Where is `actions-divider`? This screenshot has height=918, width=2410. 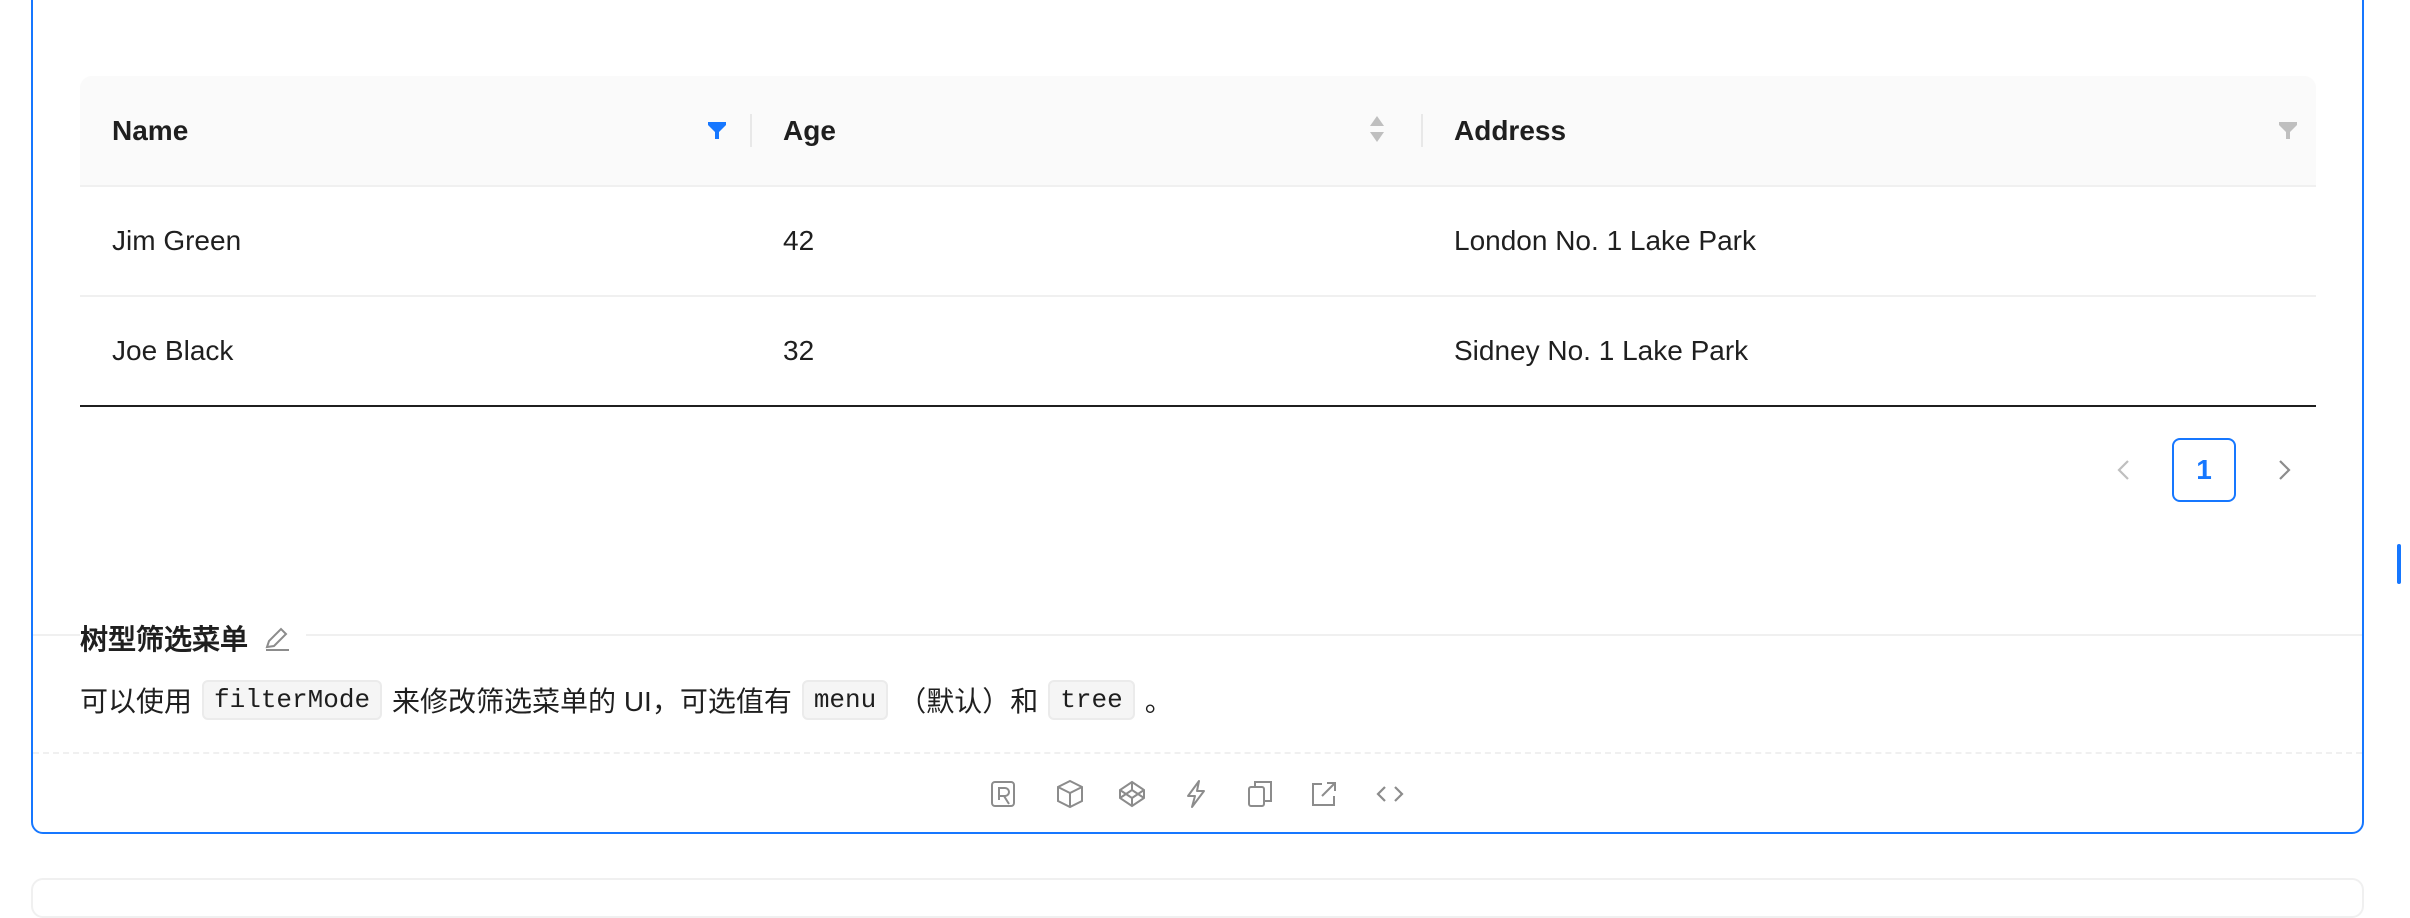 actions-divider is located at coordinates (1197, 753).